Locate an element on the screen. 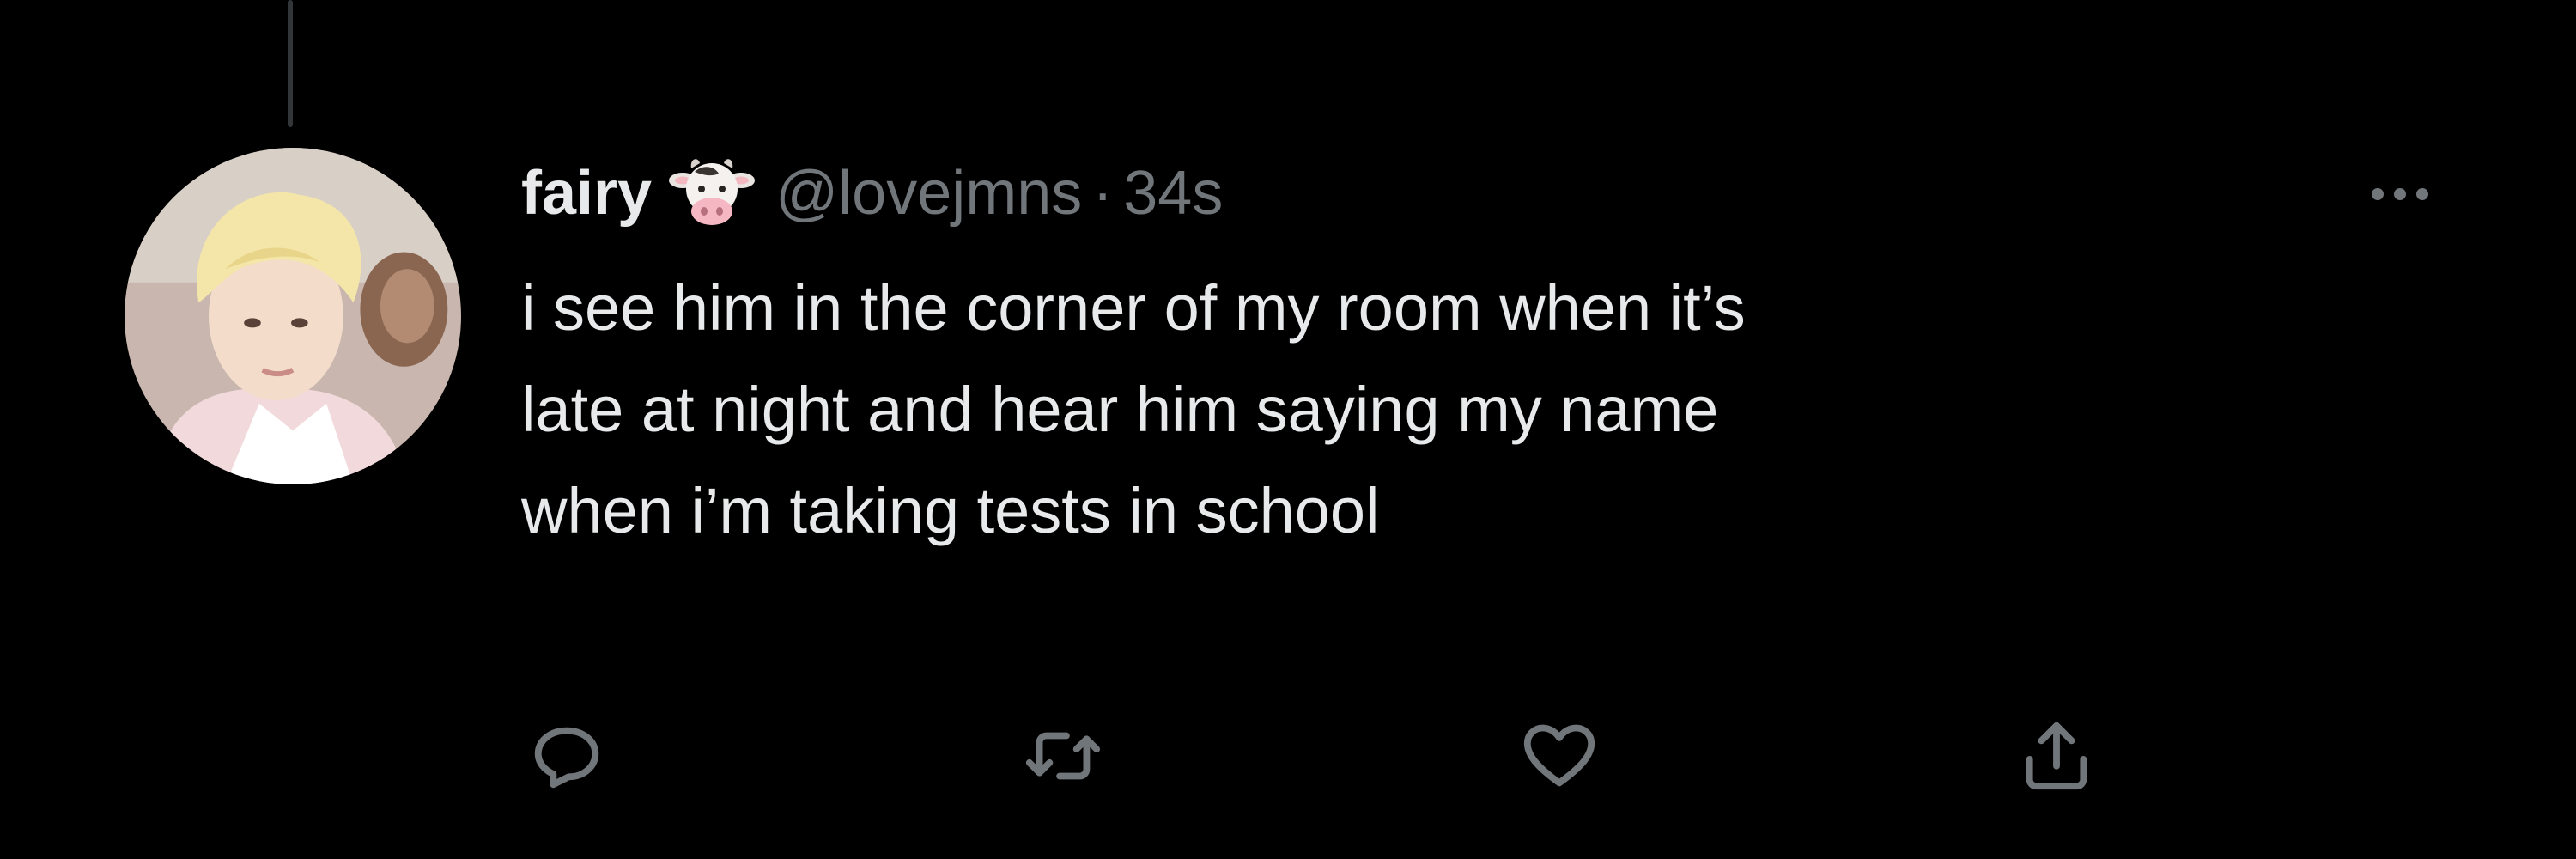 Image resolution: width=2576 pixels, height=859 pixels. display-name: fairy is located at coordinates (587, 193).